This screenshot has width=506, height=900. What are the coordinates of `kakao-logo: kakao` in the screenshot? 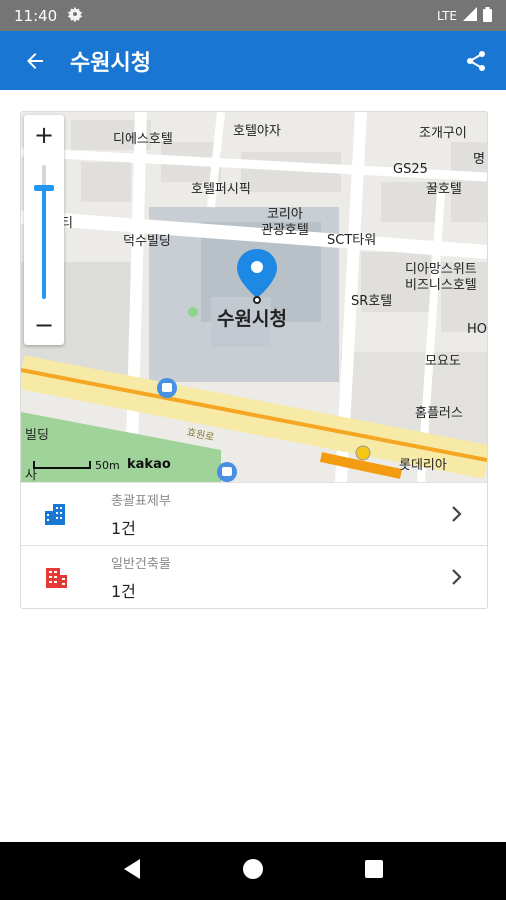 It's located at (149, 464).